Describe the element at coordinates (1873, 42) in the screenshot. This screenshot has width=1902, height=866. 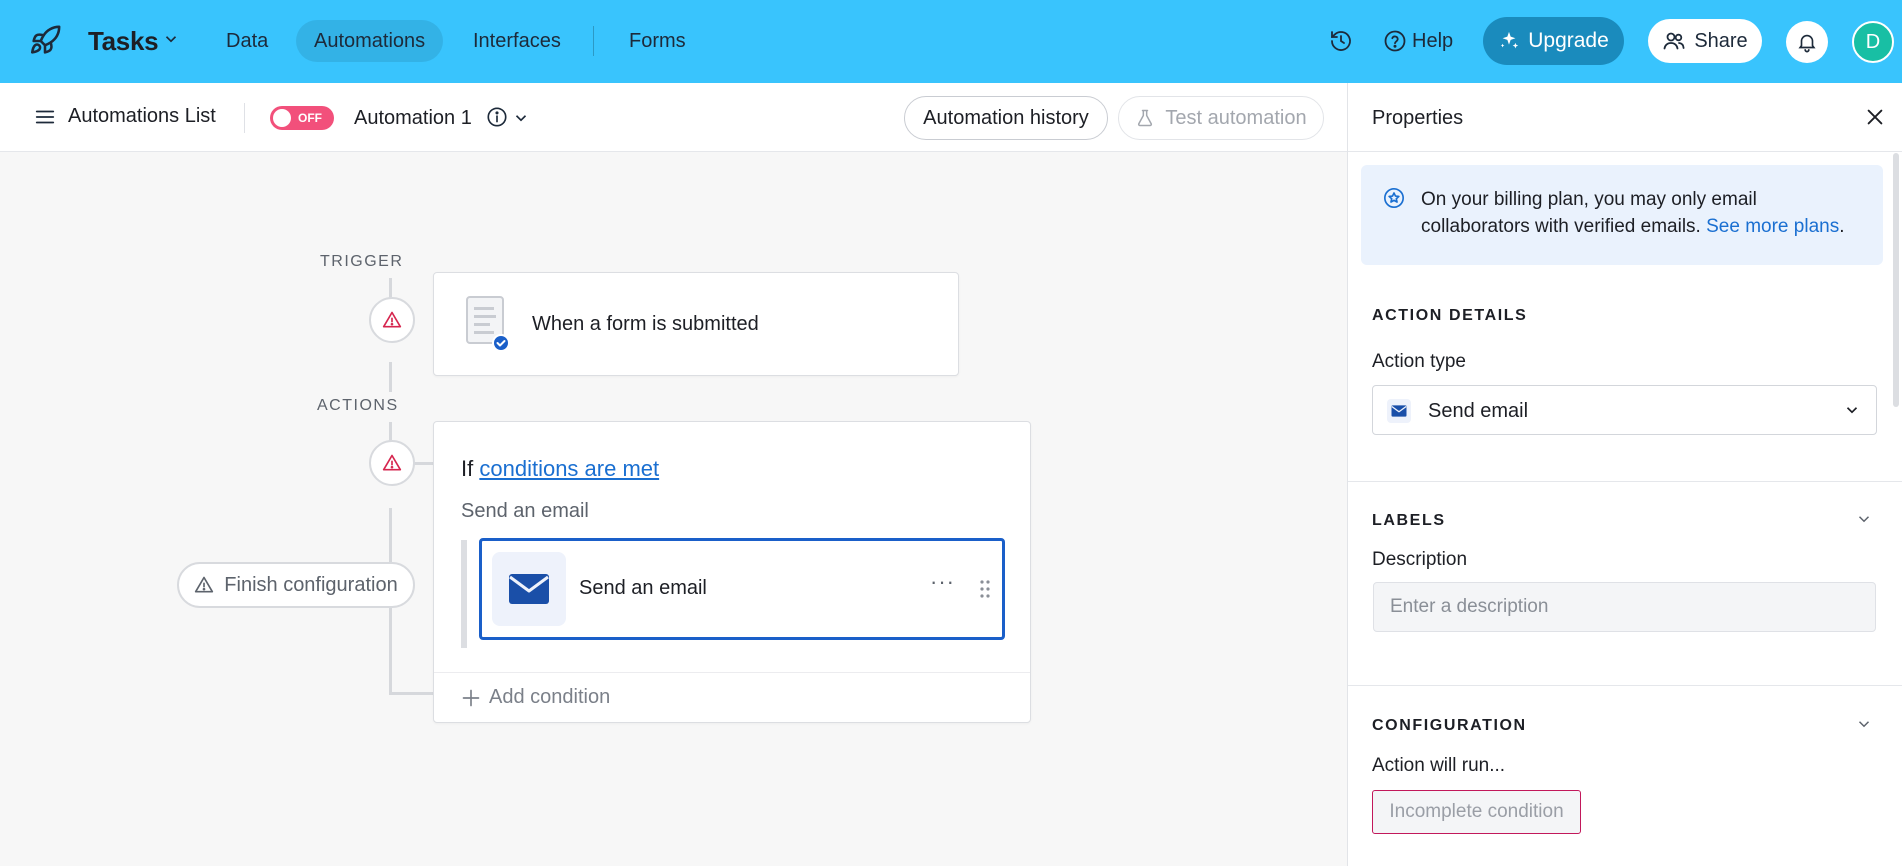
I see `avatar: D` at that location.